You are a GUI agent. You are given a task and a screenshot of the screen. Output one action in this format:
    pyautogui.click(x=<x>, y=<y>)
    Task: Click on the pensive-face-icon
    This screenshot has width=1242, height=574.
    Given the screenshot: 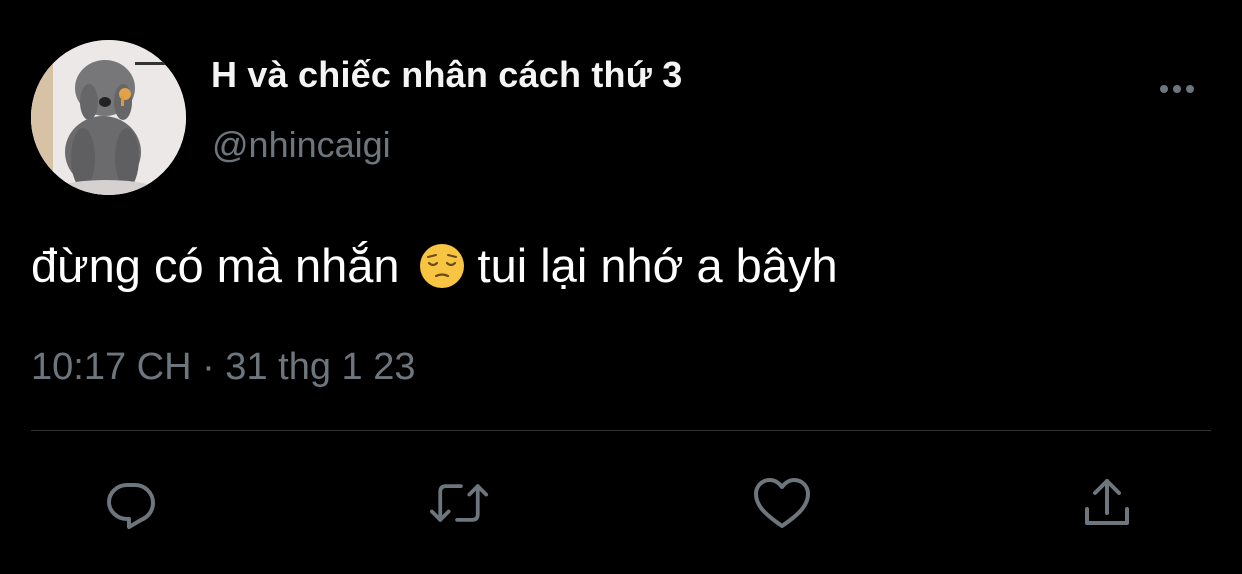 What is the action you would take?
    pyautogui.click(x=442, y=266)
    